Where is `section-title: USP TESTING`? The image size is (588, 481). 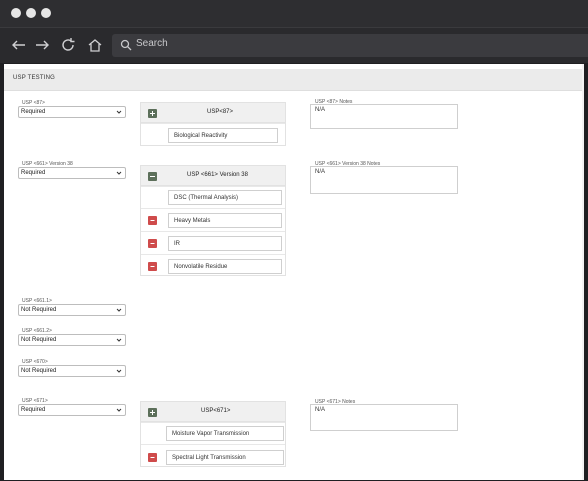
section-title: USP TESTING is located at coordinates (34, 78).